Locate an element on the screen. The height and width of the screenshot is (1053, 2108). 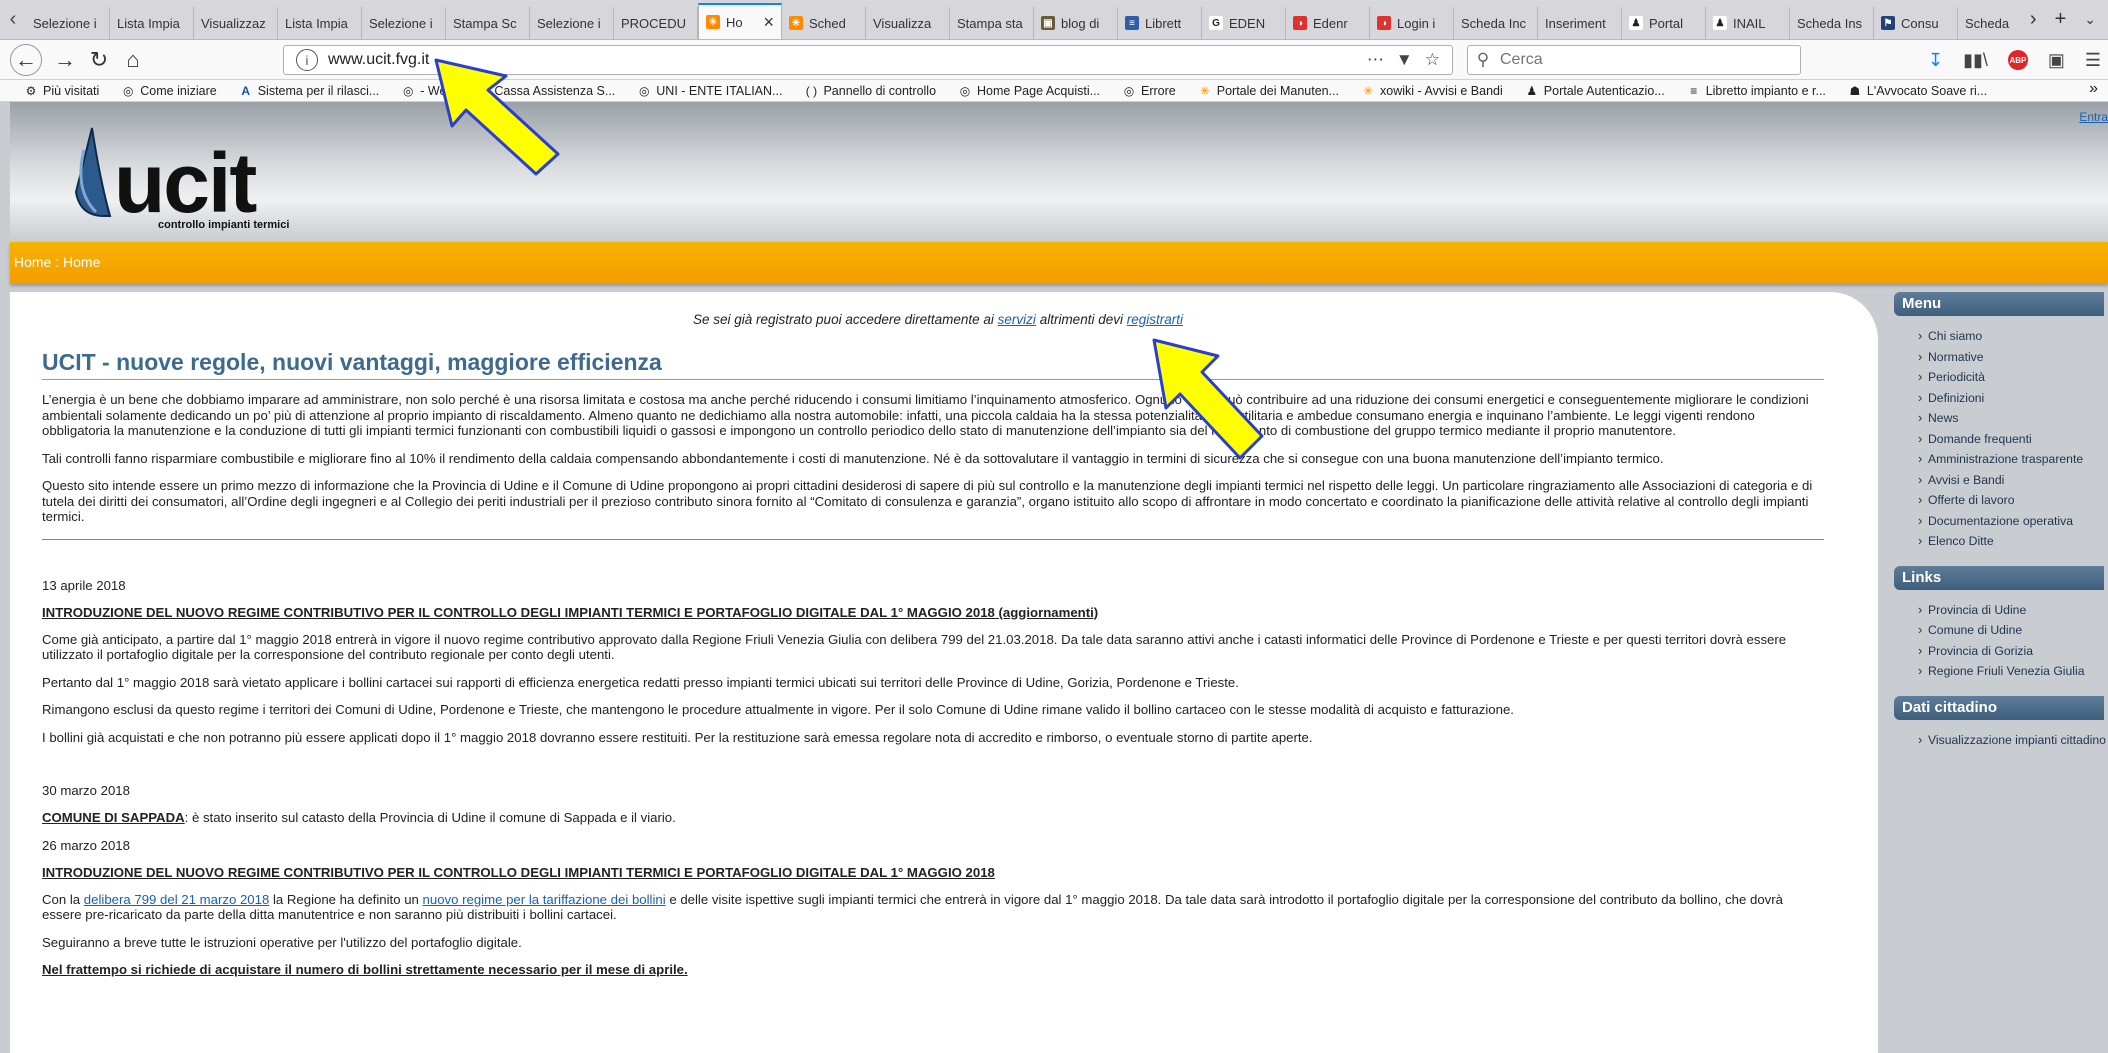
sidebar-link-item: Regione Friuli Venezia Giulia is located at coordinates (2013, 671).